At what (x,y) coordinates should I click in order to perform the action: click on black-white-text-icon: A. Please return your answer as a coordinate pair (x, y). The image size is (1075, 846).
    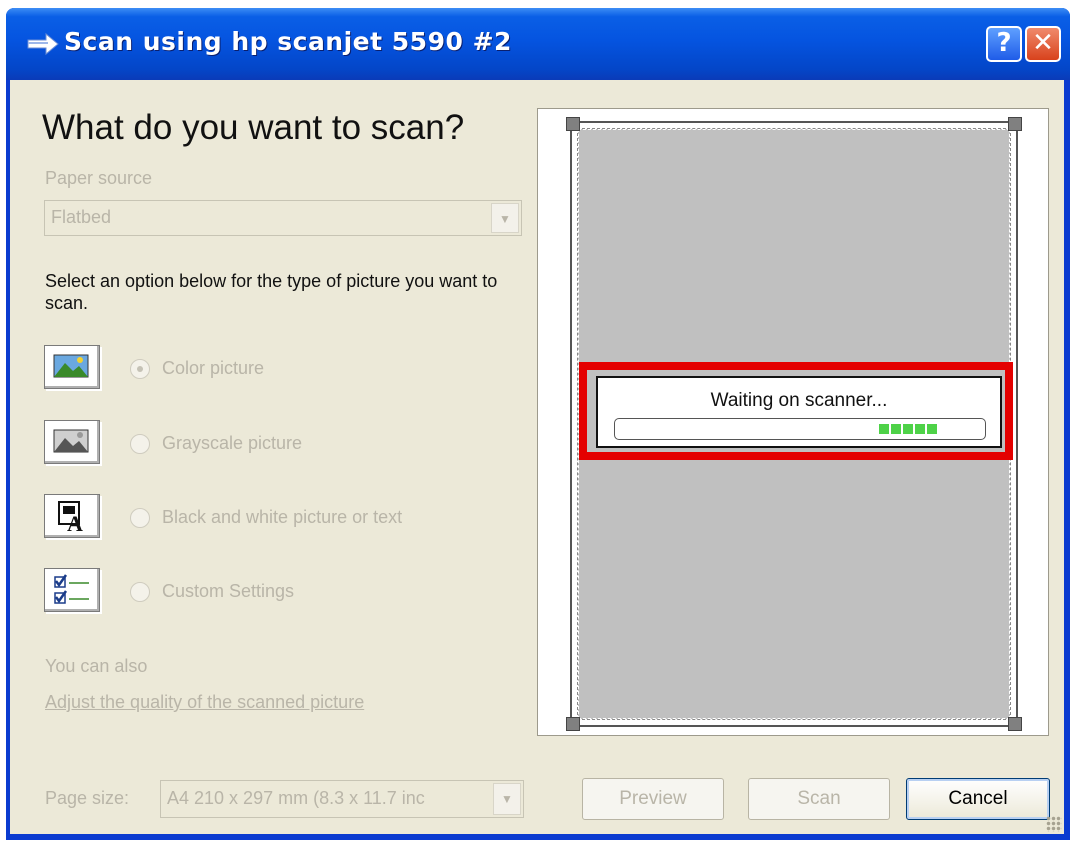
    Looking at the image, I should click on (72, 516).